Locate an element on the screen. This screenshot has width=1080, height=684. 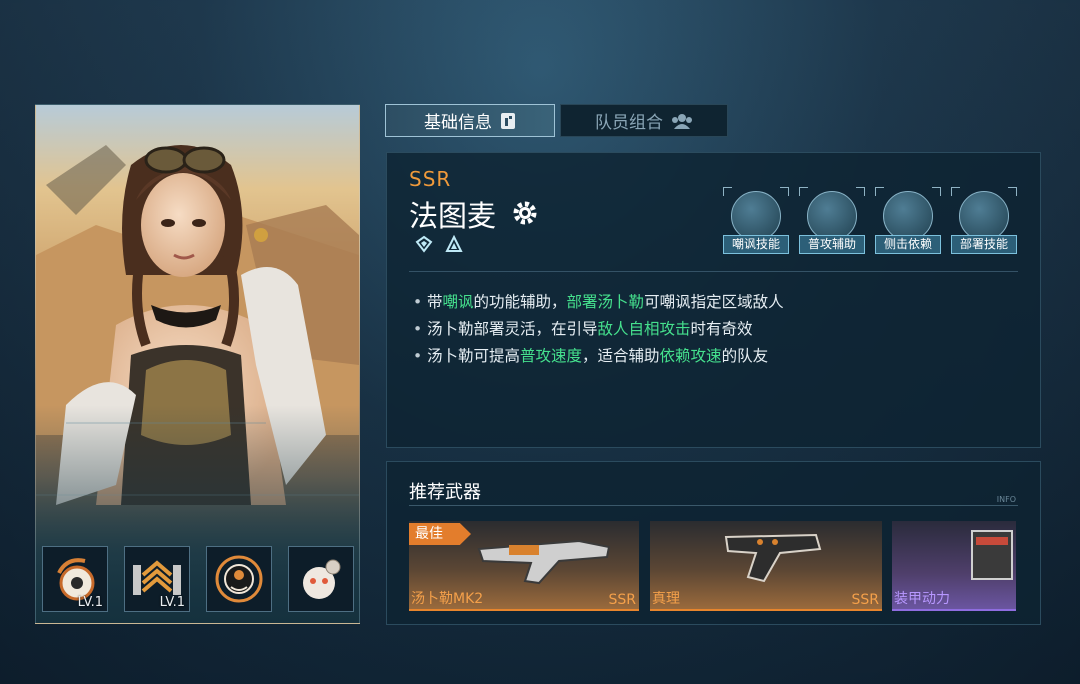
badge-soldier-rank: LV.1 is located at coordinates (157, 579).